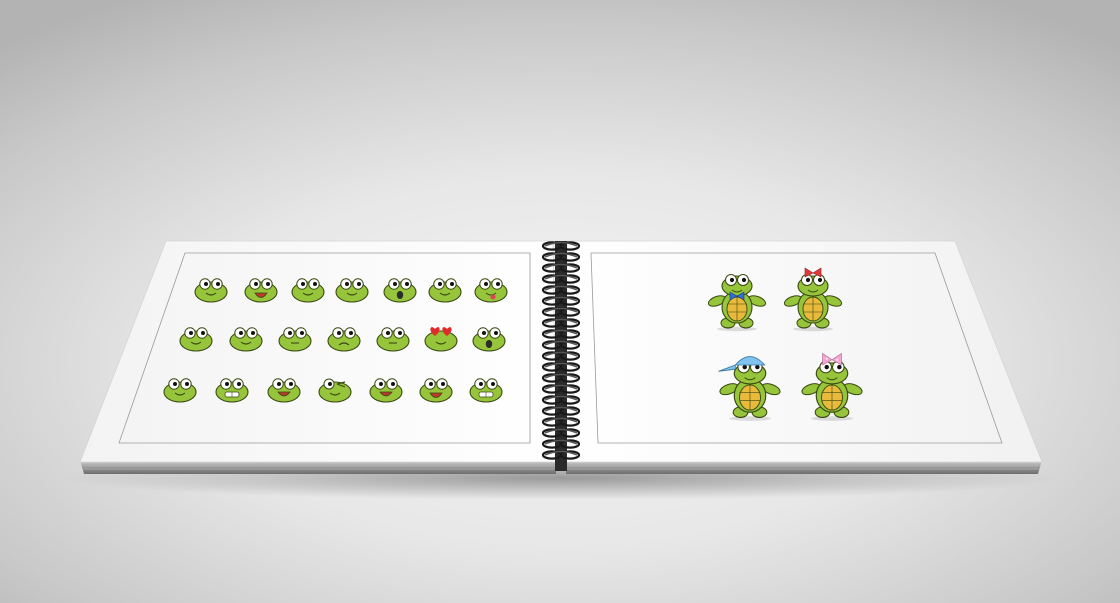 Image resolution: width=1120 pixels, height=603 pixels. What do you see at coordinates (211, 290) in the screenshot?
I see `turtle-face-dizzy` at bounding box center [211, 290].